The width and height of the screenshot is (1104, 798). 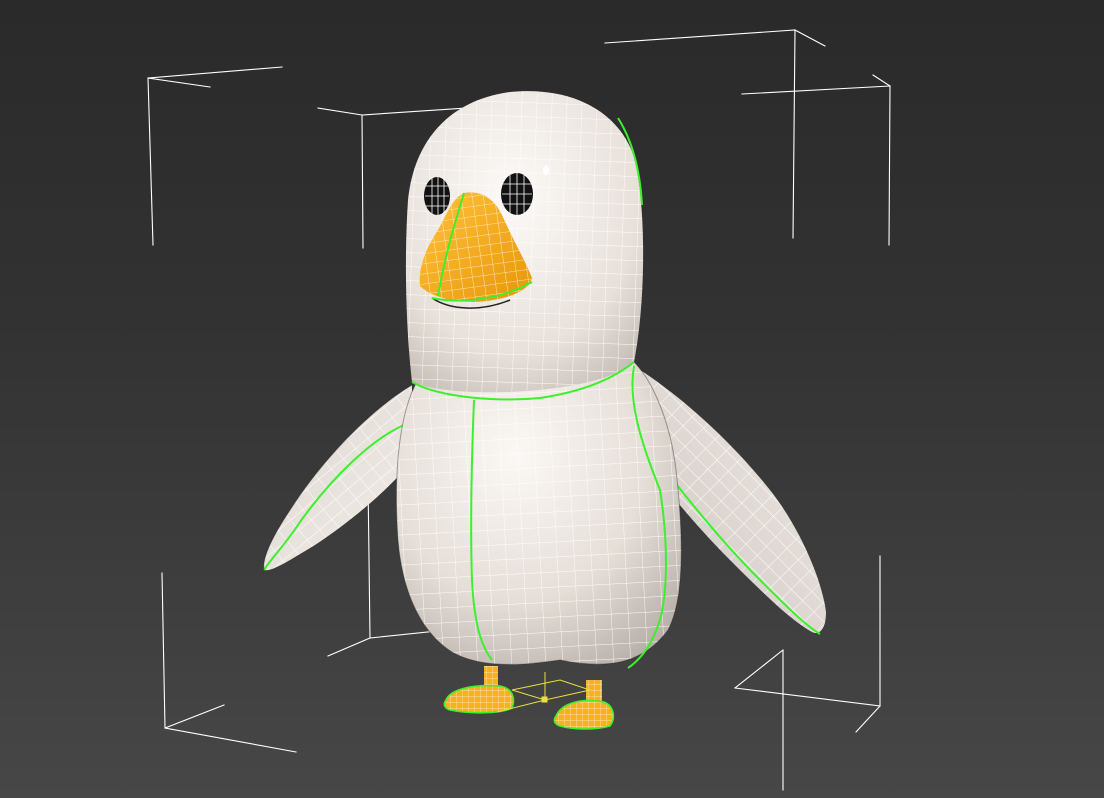 I want to click on left-foot, so click(x=479, y=690).